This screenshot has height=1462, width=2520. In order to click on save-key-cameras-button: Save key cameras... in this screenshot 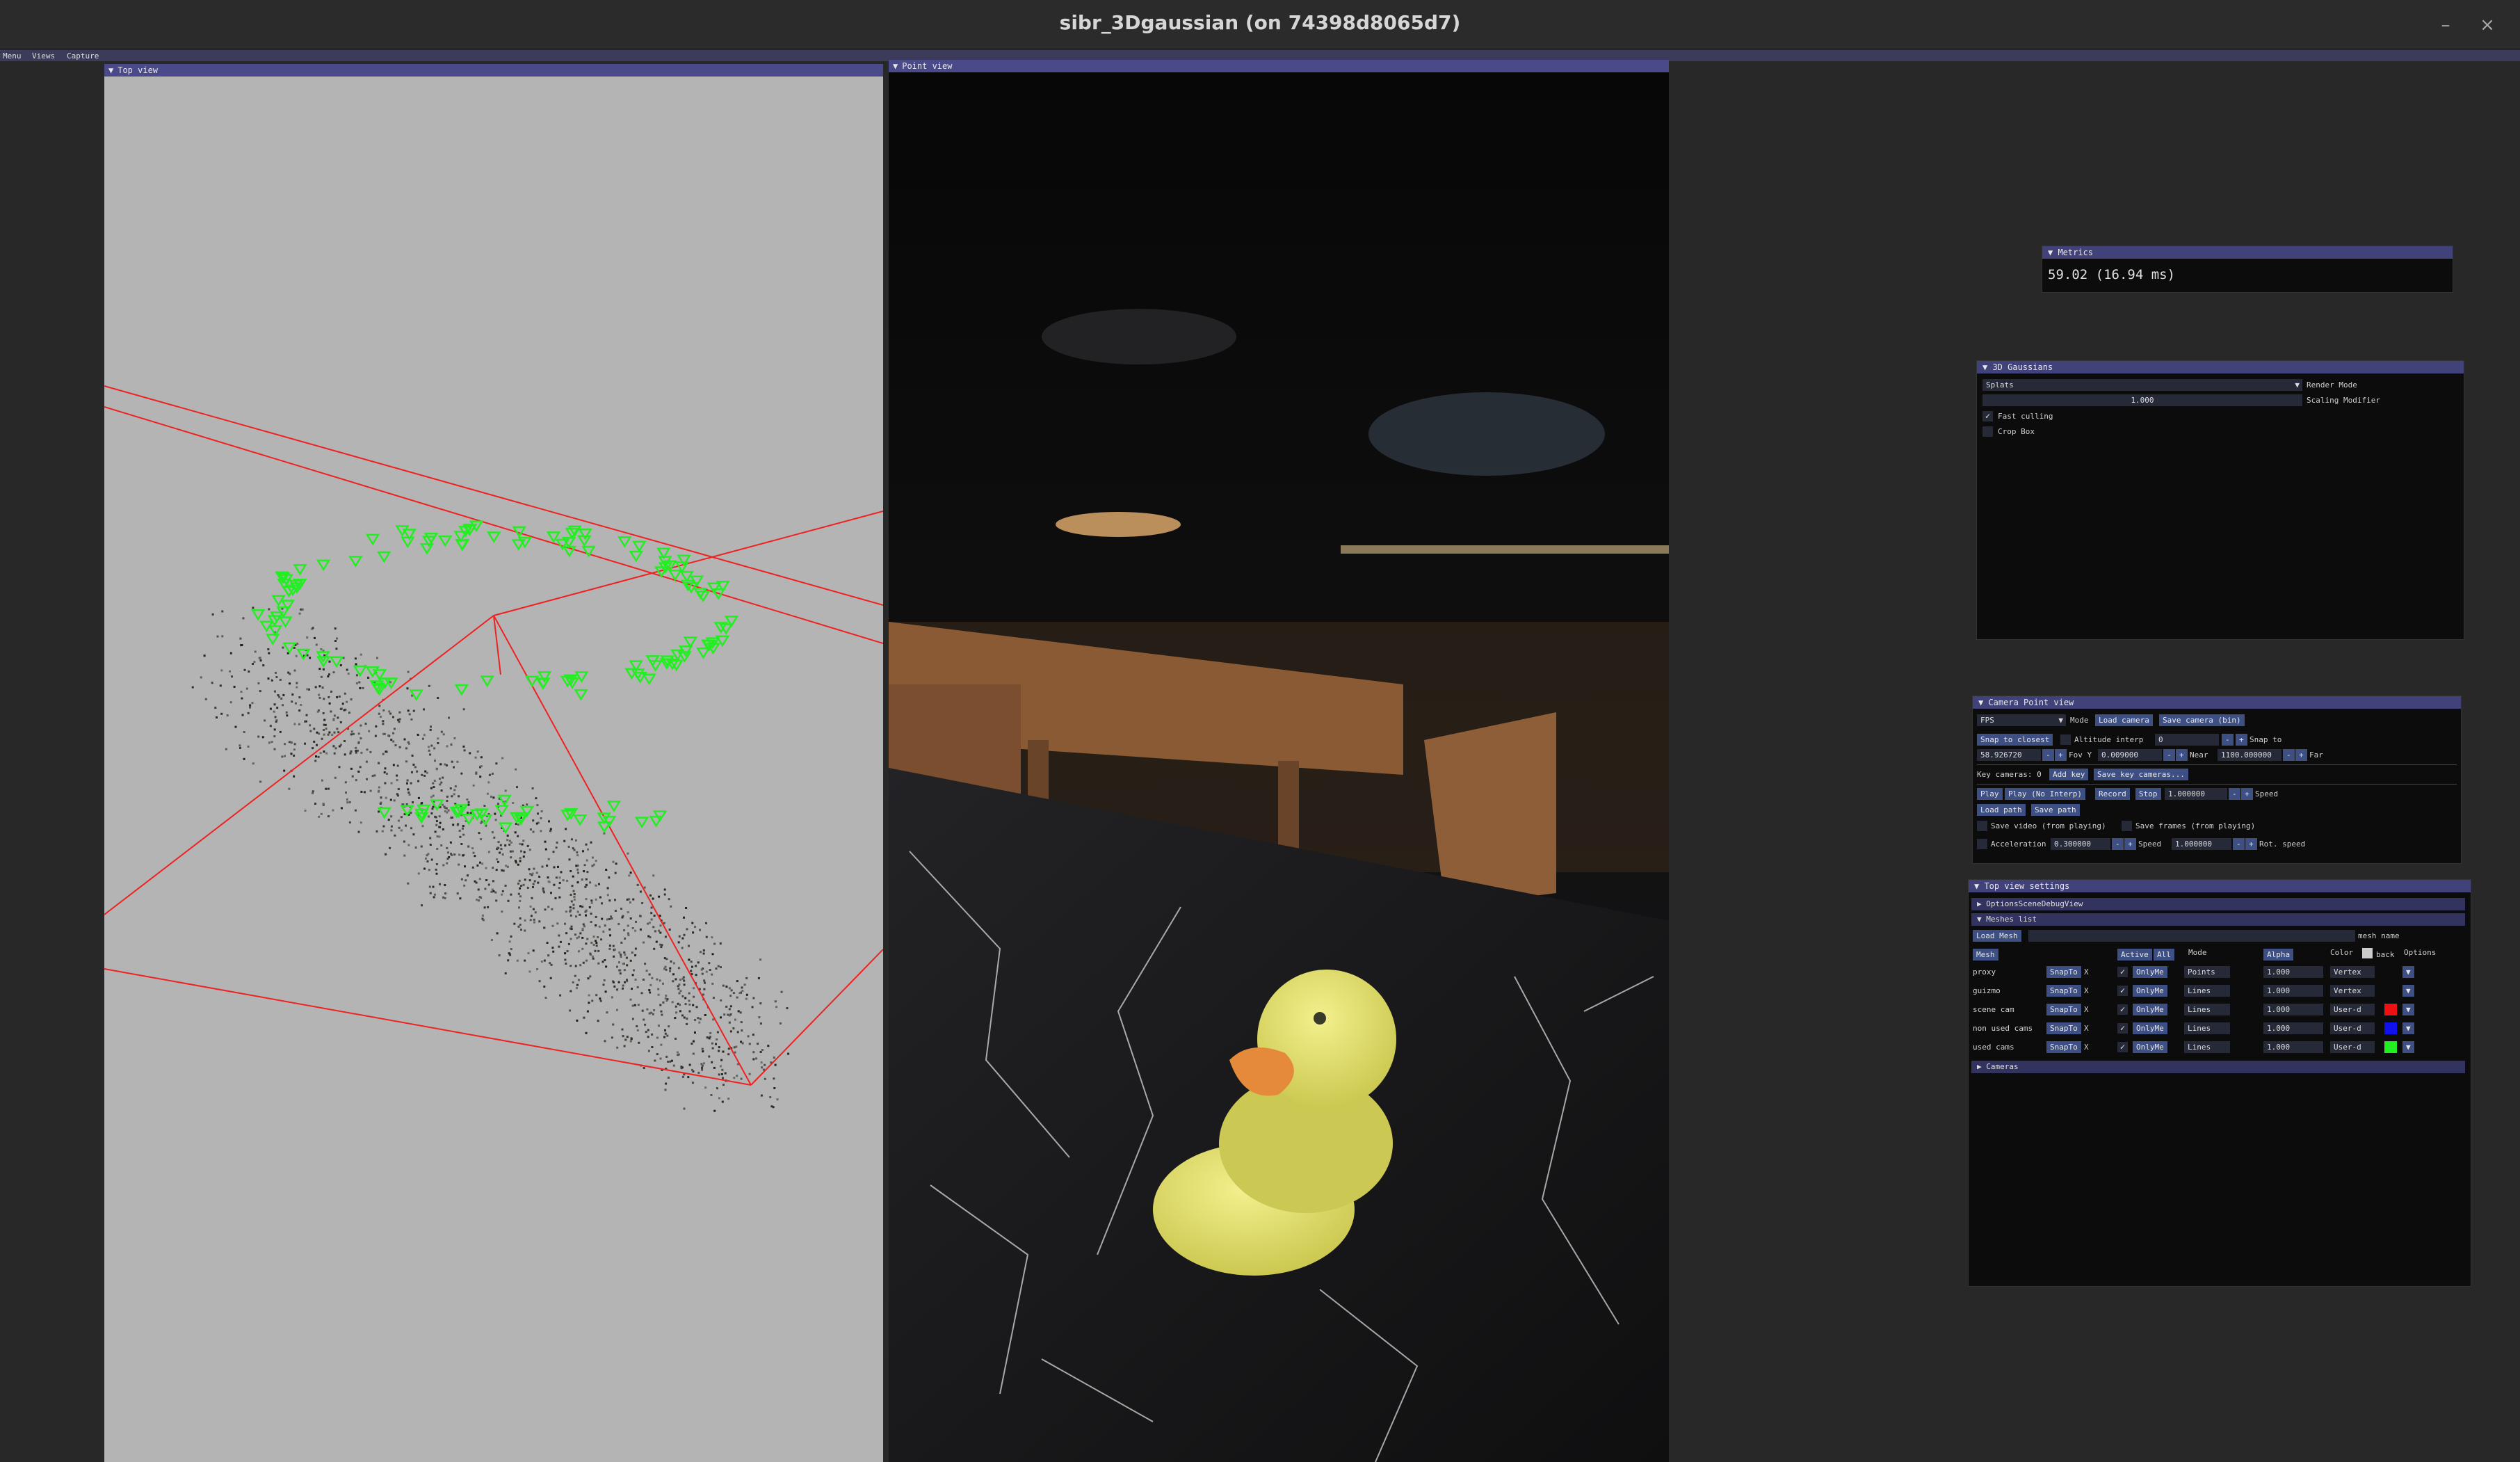, I will do `click(2141, 774)`.